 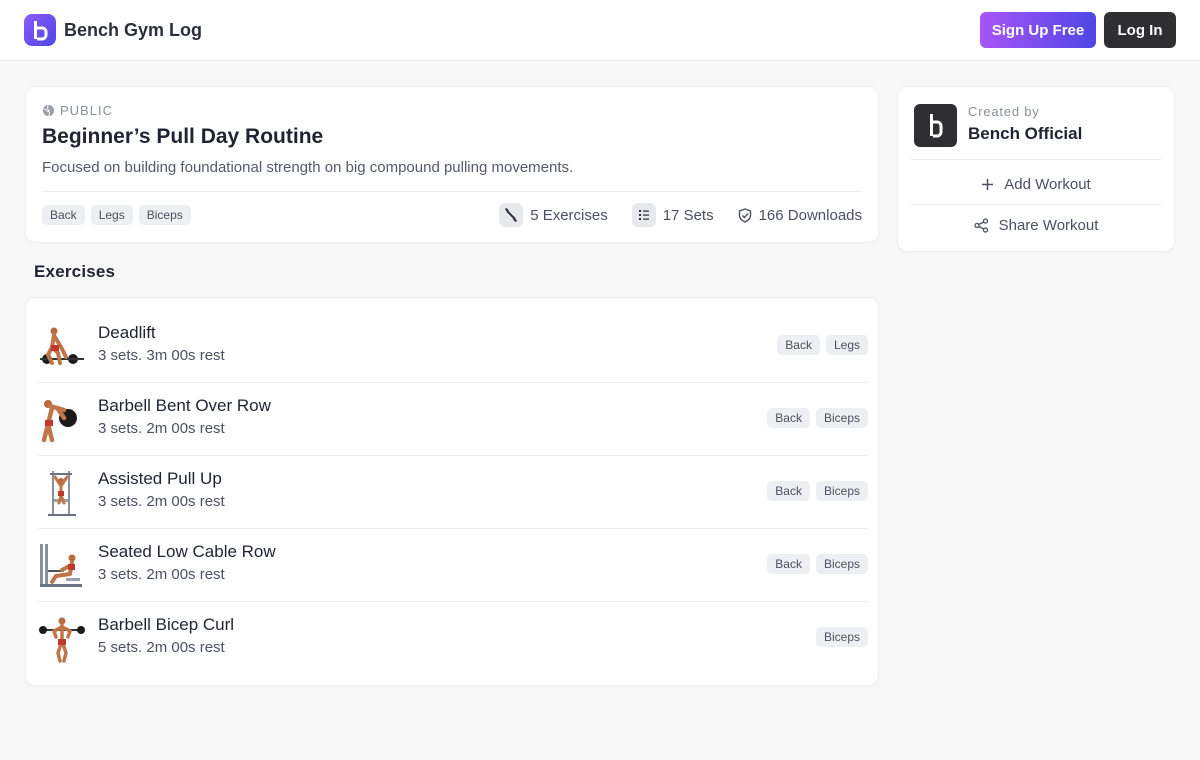 I want to click on share-icon, so click(x=980, y=225).